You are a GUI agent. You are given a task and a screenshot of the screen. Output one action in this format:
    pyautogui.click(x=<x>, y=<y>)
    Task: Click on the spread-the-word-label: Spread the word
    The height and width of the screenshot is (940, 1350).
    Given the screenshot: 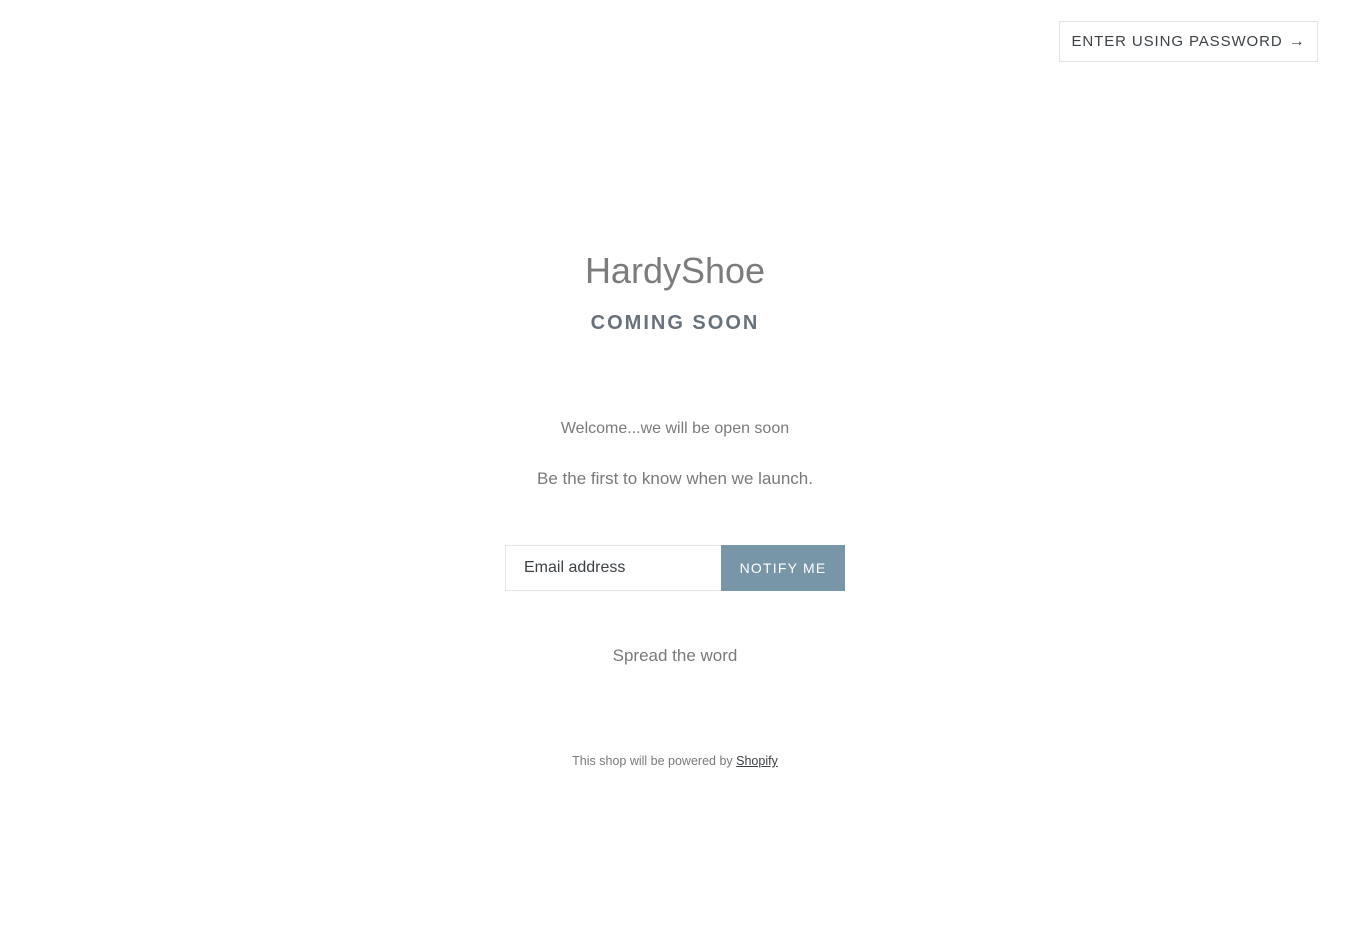 What is the action you would take?
    pyautogui.click(x=675, y=655)
    